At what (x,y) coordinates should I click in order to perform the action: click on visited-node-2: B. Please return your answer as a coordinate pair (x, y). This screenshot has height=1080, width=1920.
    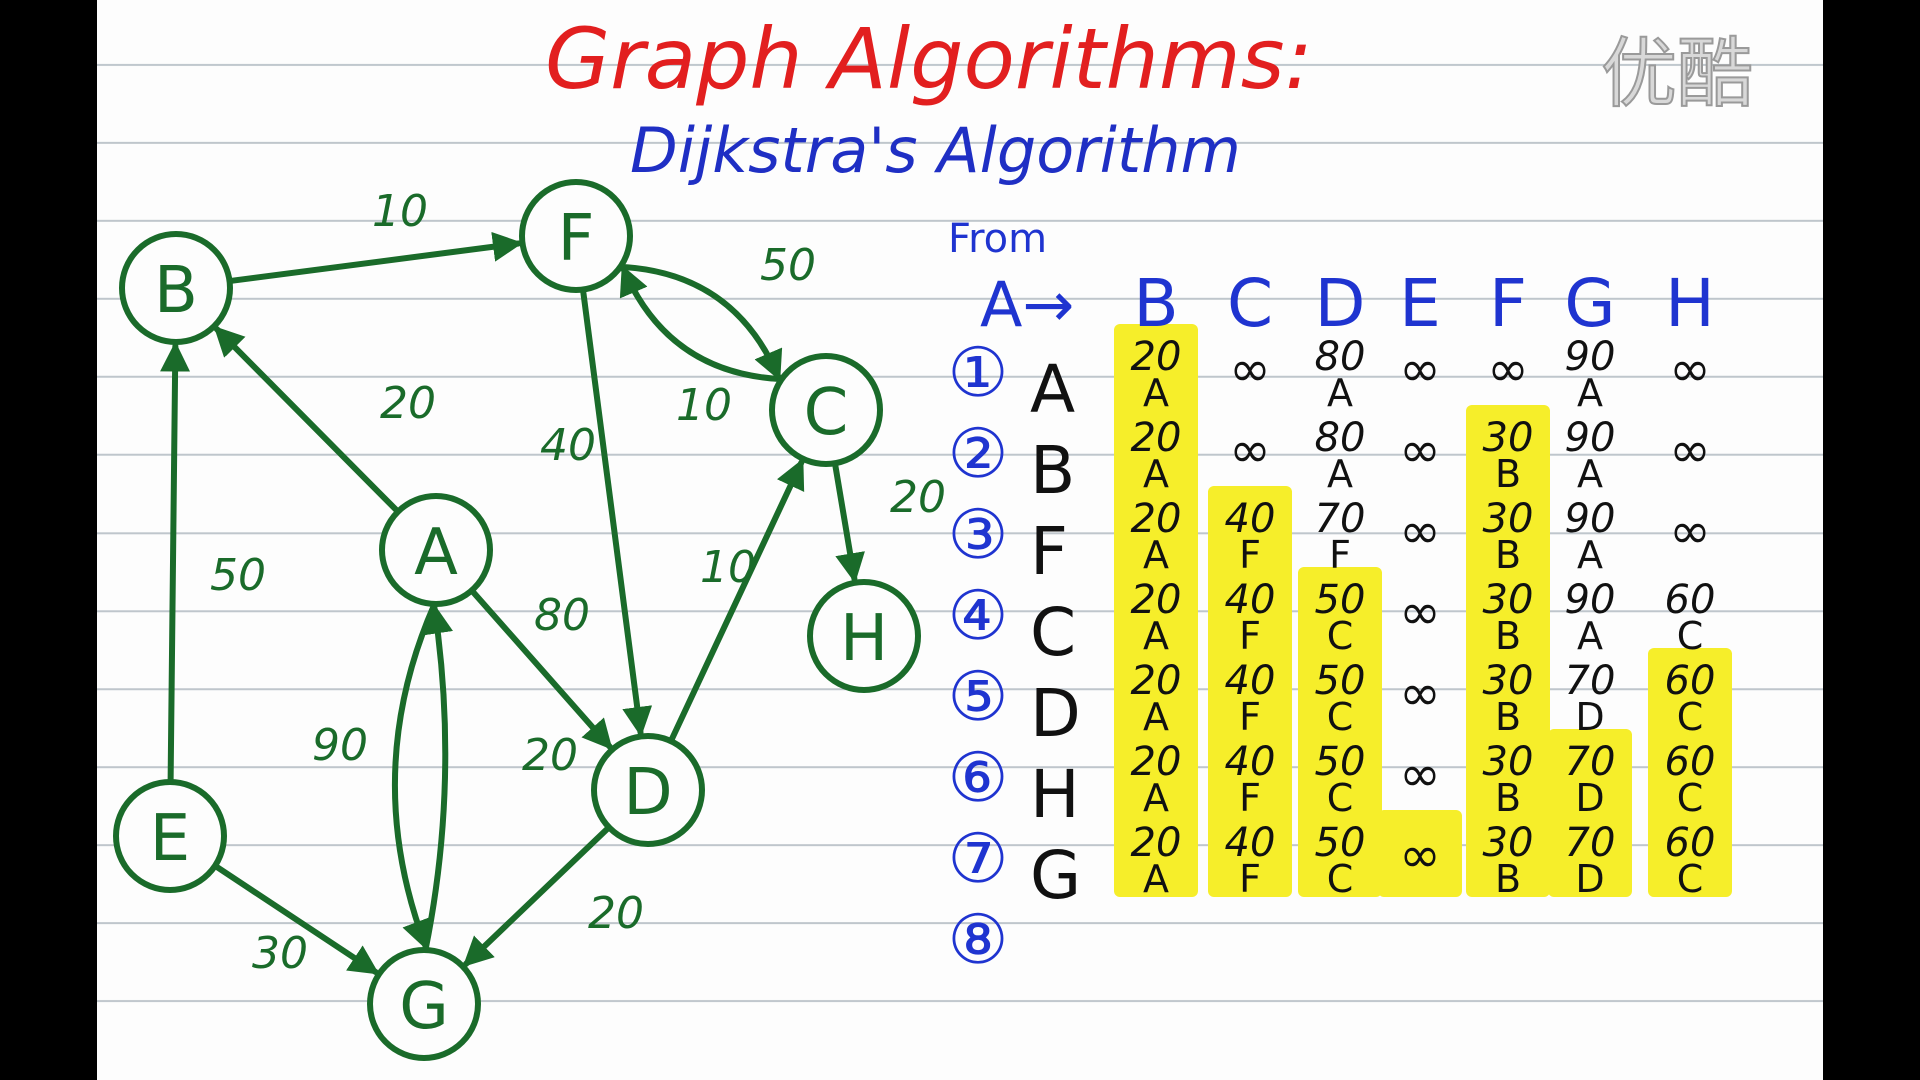
    Looking at the image, I should click on (1052, 470).